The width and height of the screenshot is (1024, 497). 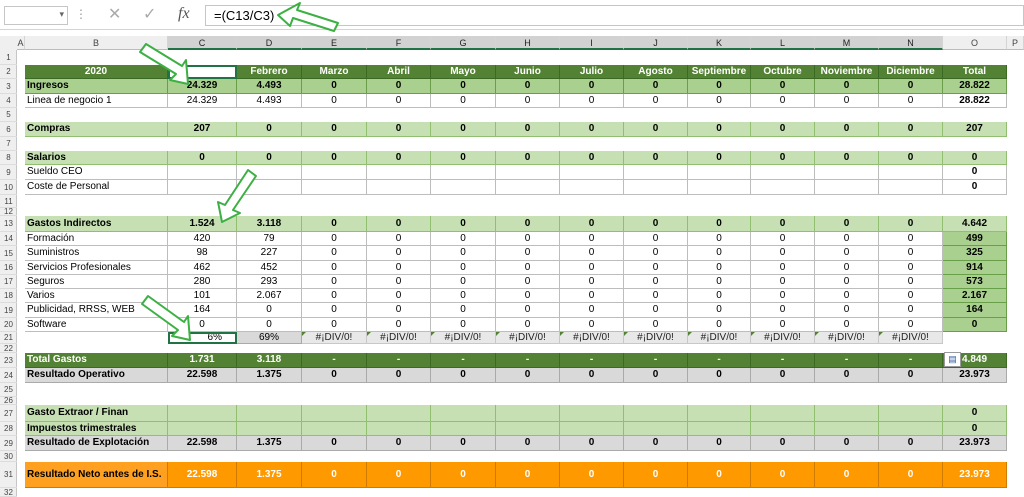 What do you see at coordinates (166, 318) in the screenshot?
I see `arrow-to-ratio` at bounding box center [166, 318].